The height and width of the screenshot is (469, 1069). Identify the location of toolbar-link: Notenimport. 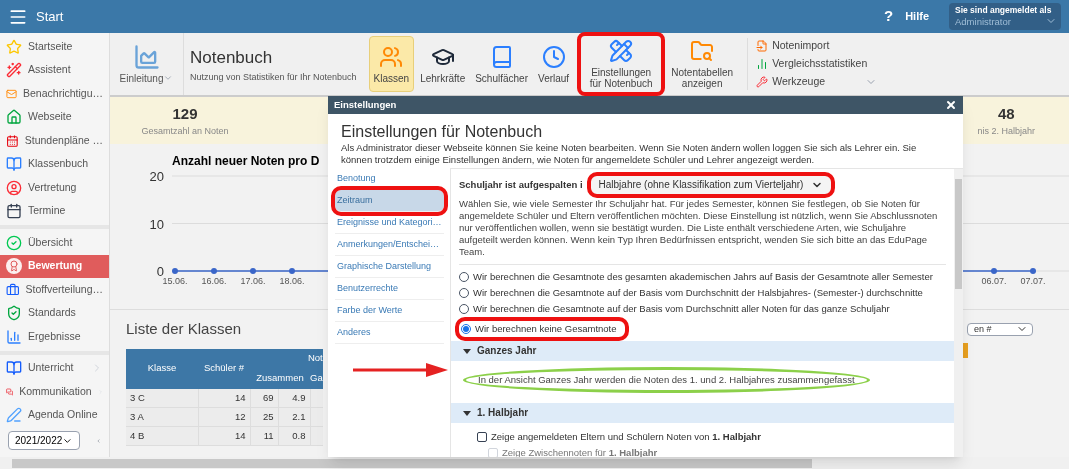
(793, 46).